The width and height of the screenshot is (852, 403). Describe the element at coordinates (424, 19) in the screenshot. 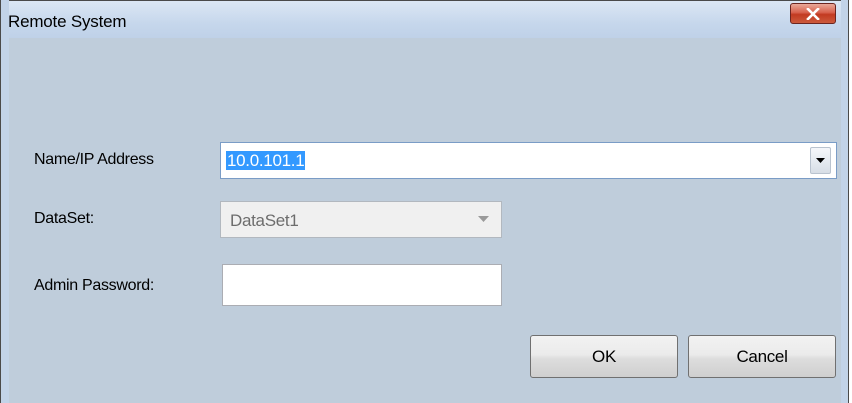

I see `title-bar: Remote System` at that location.